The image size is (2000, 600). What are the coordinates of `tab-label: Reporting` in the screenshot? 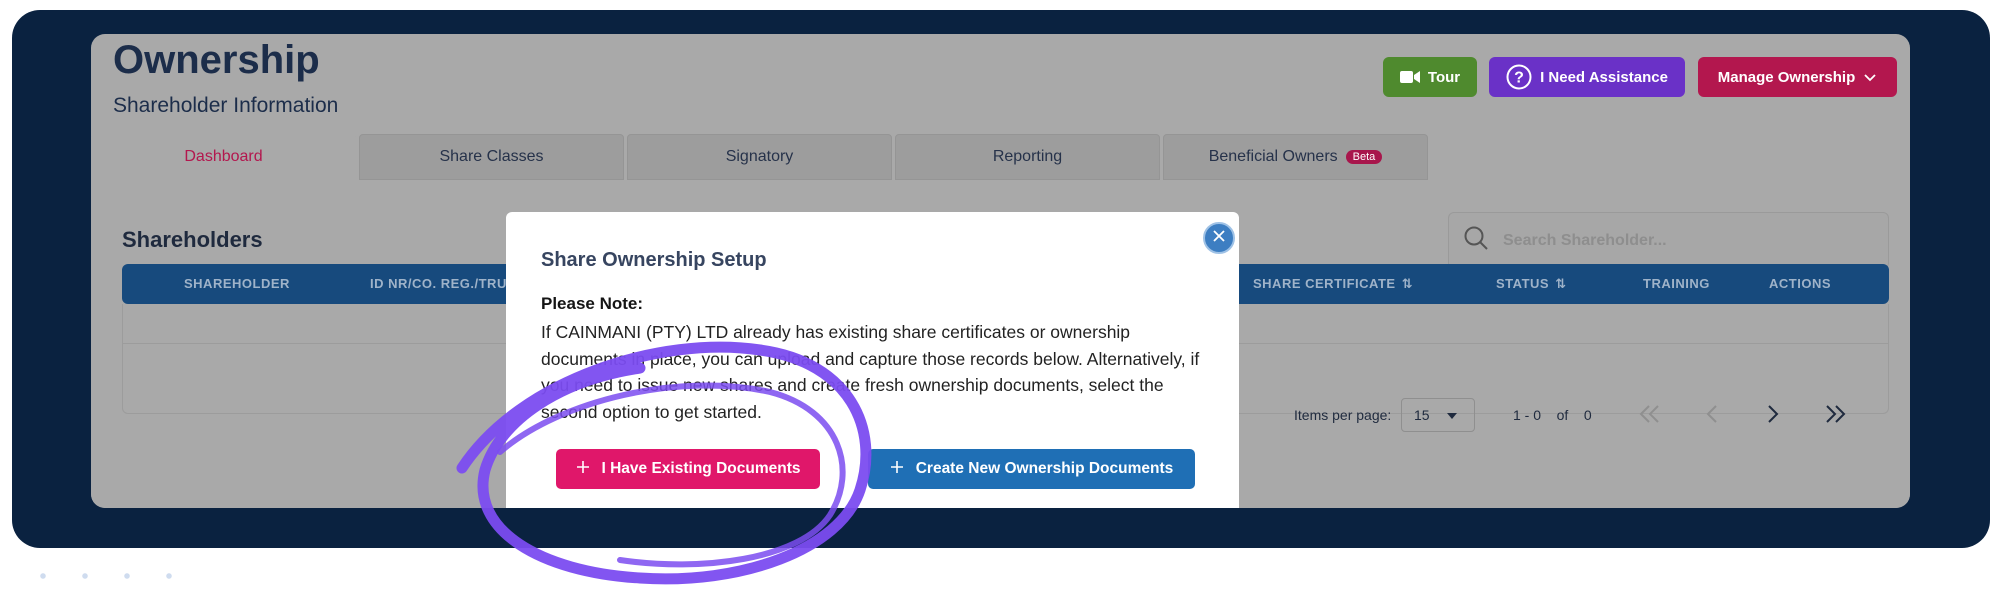 It's located at (1027, 156).